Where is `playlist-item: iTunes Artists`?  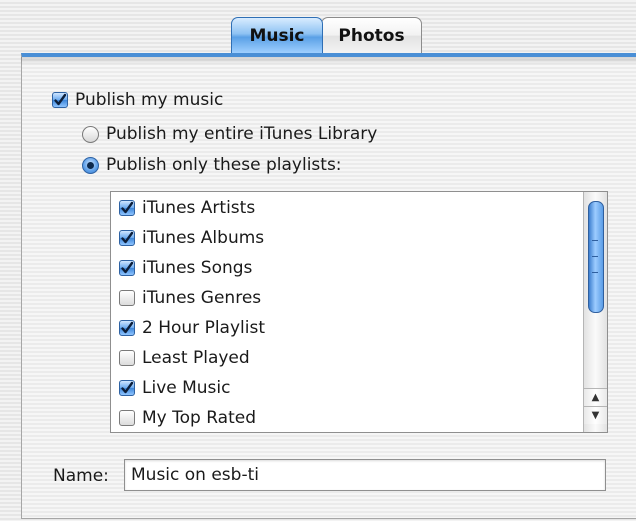
playlist-item: iTunes Artists is located at coordinates (187, 208).